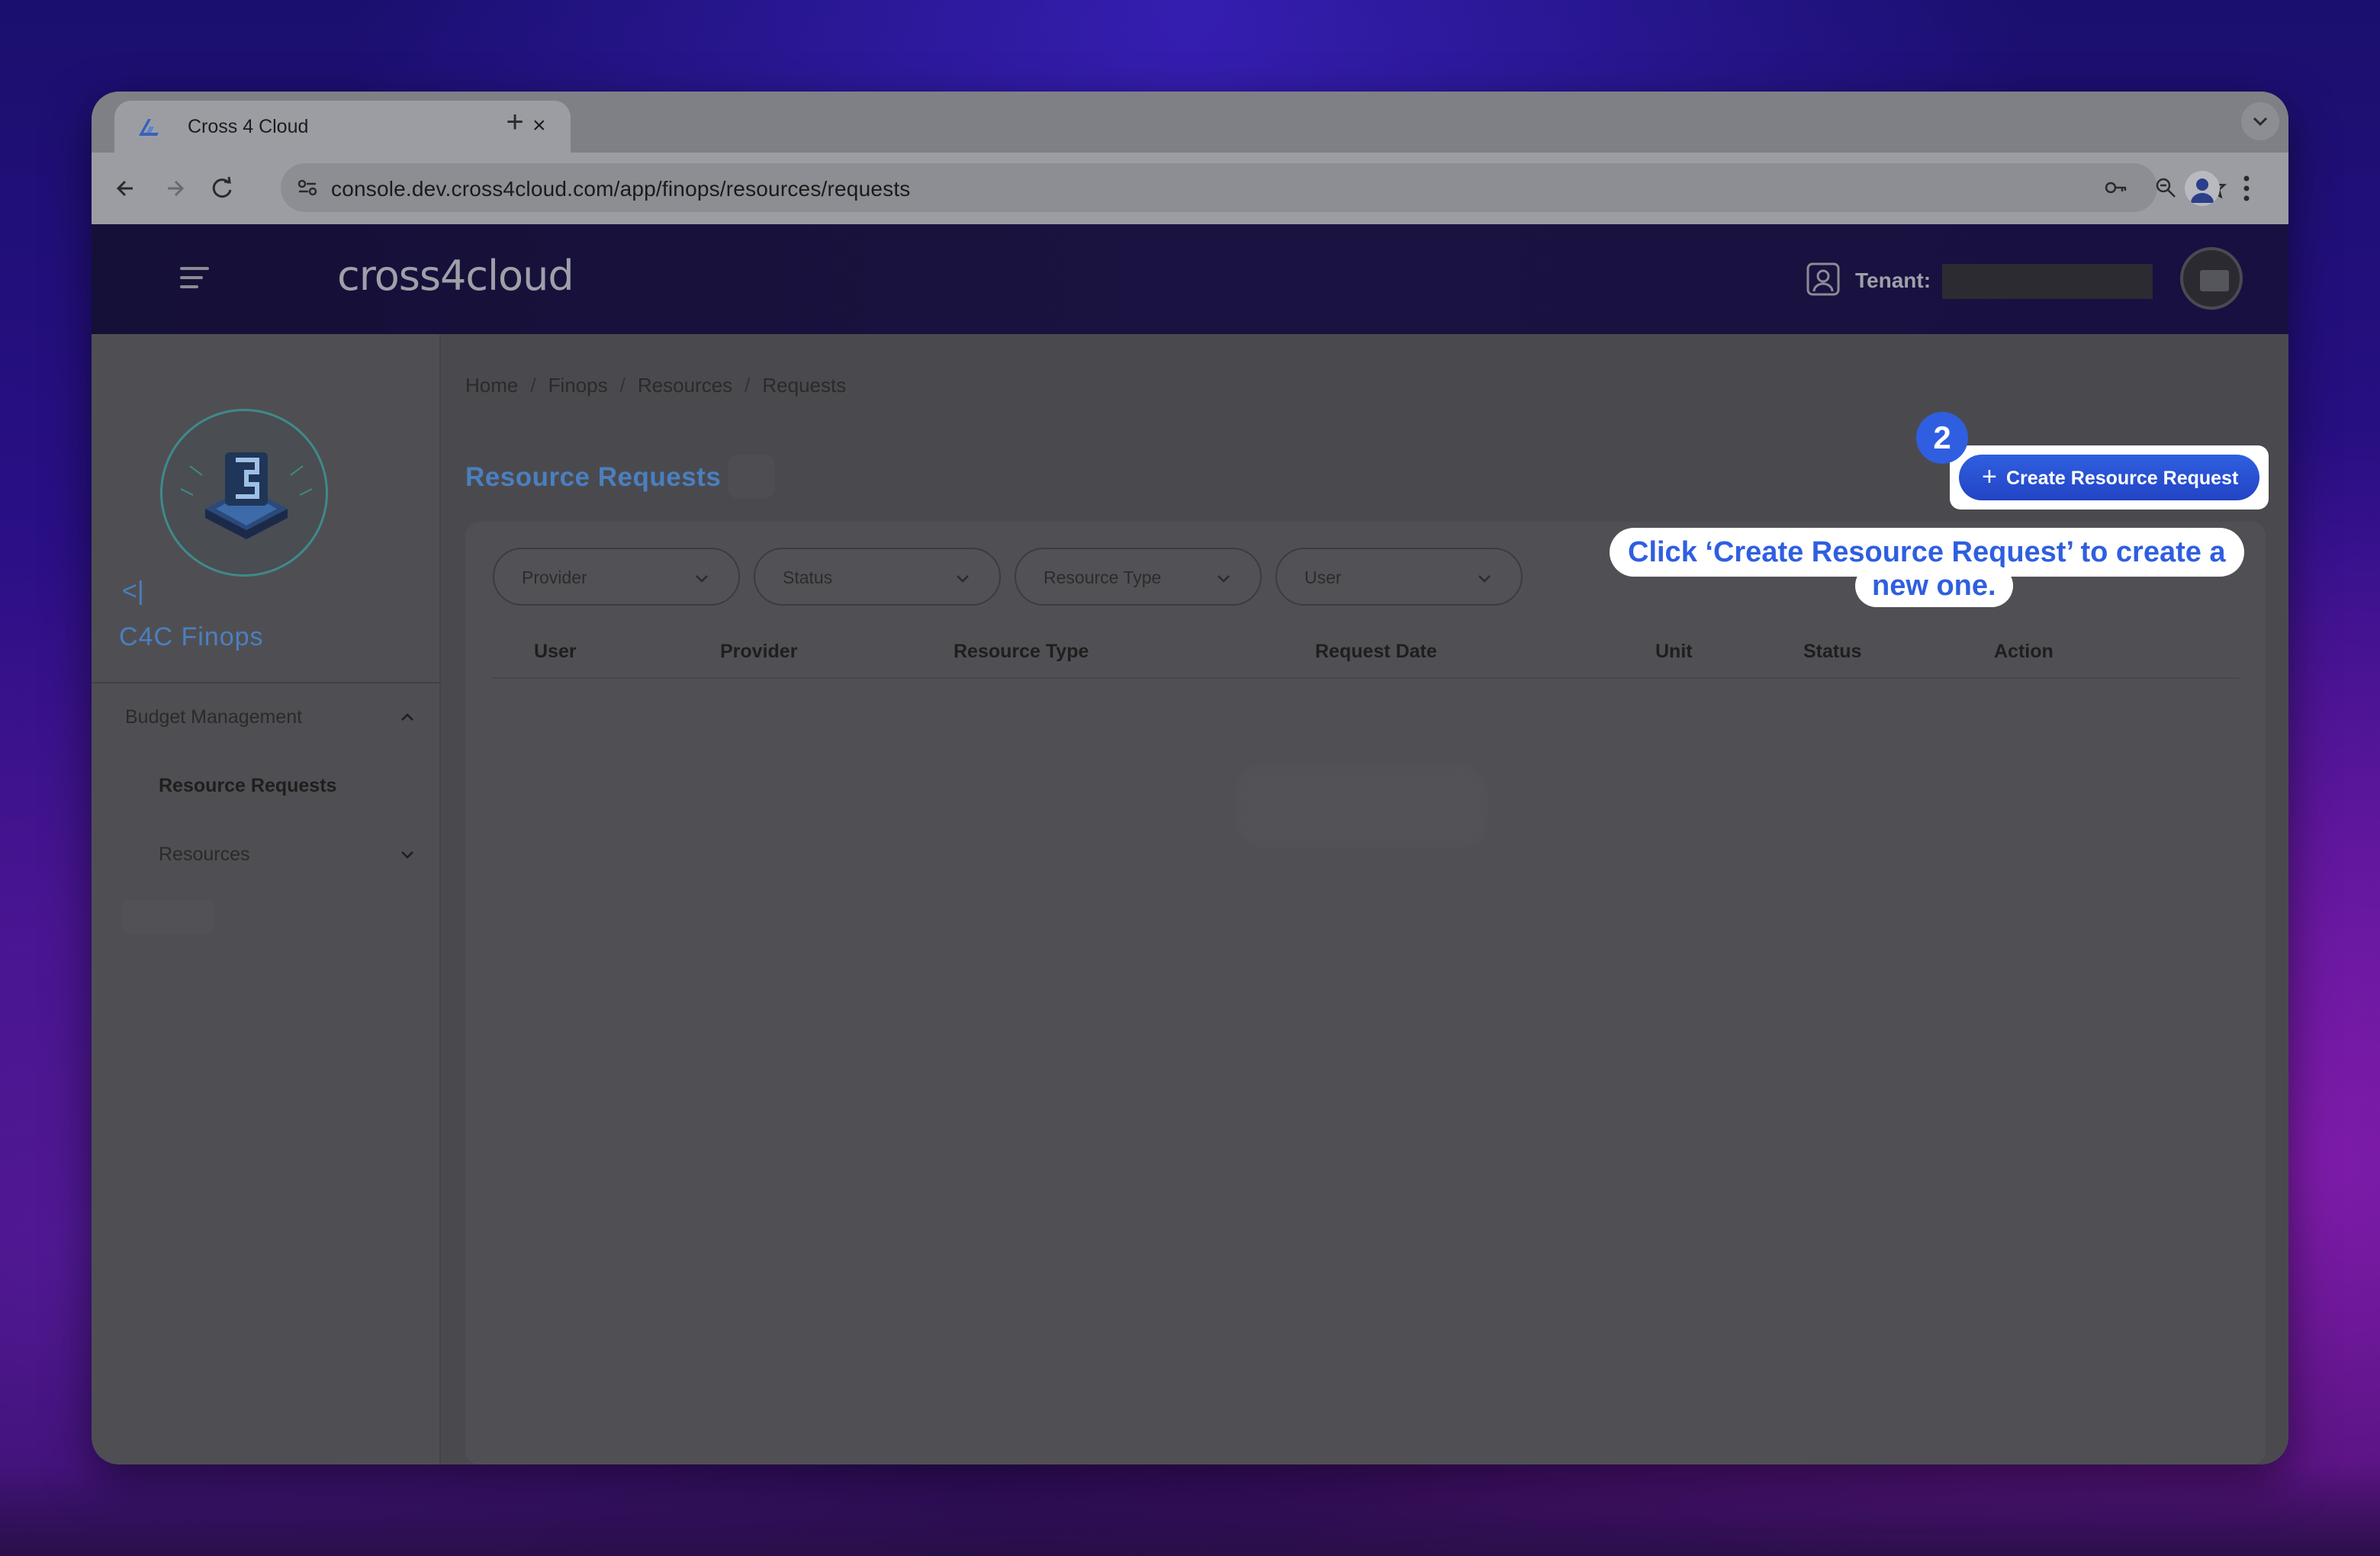 The height and width of the screenshot is (1556, 2380). I want to click on breadcrumb-requests: Requests, so click(804, 385).